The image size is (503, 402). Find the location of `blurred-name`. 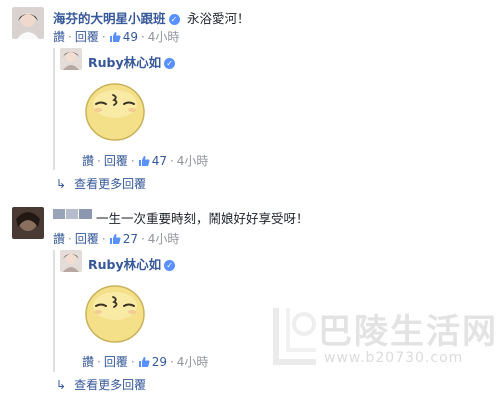

blurred-name is located at coordinates (72, 214).